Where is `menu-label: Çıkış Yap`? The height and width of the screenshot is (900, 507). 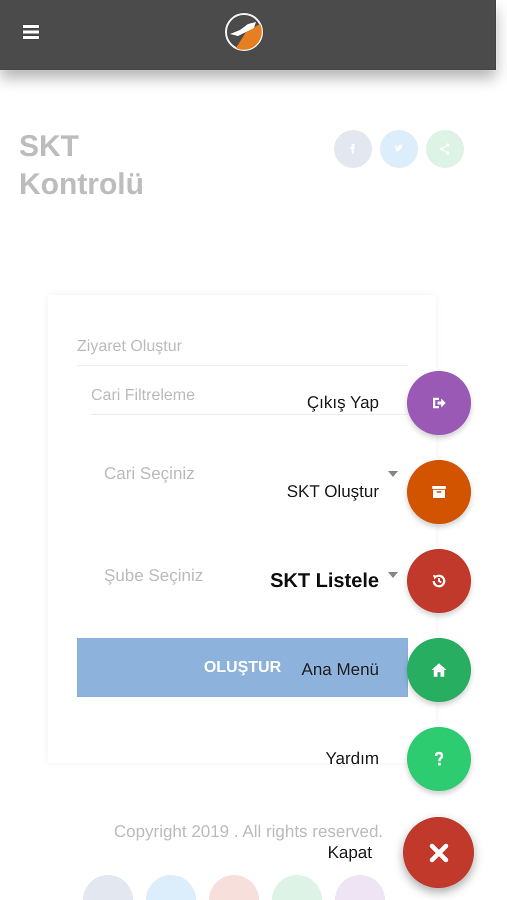
menu-label: Çıkış Yap is located at coordinates (342, 403).